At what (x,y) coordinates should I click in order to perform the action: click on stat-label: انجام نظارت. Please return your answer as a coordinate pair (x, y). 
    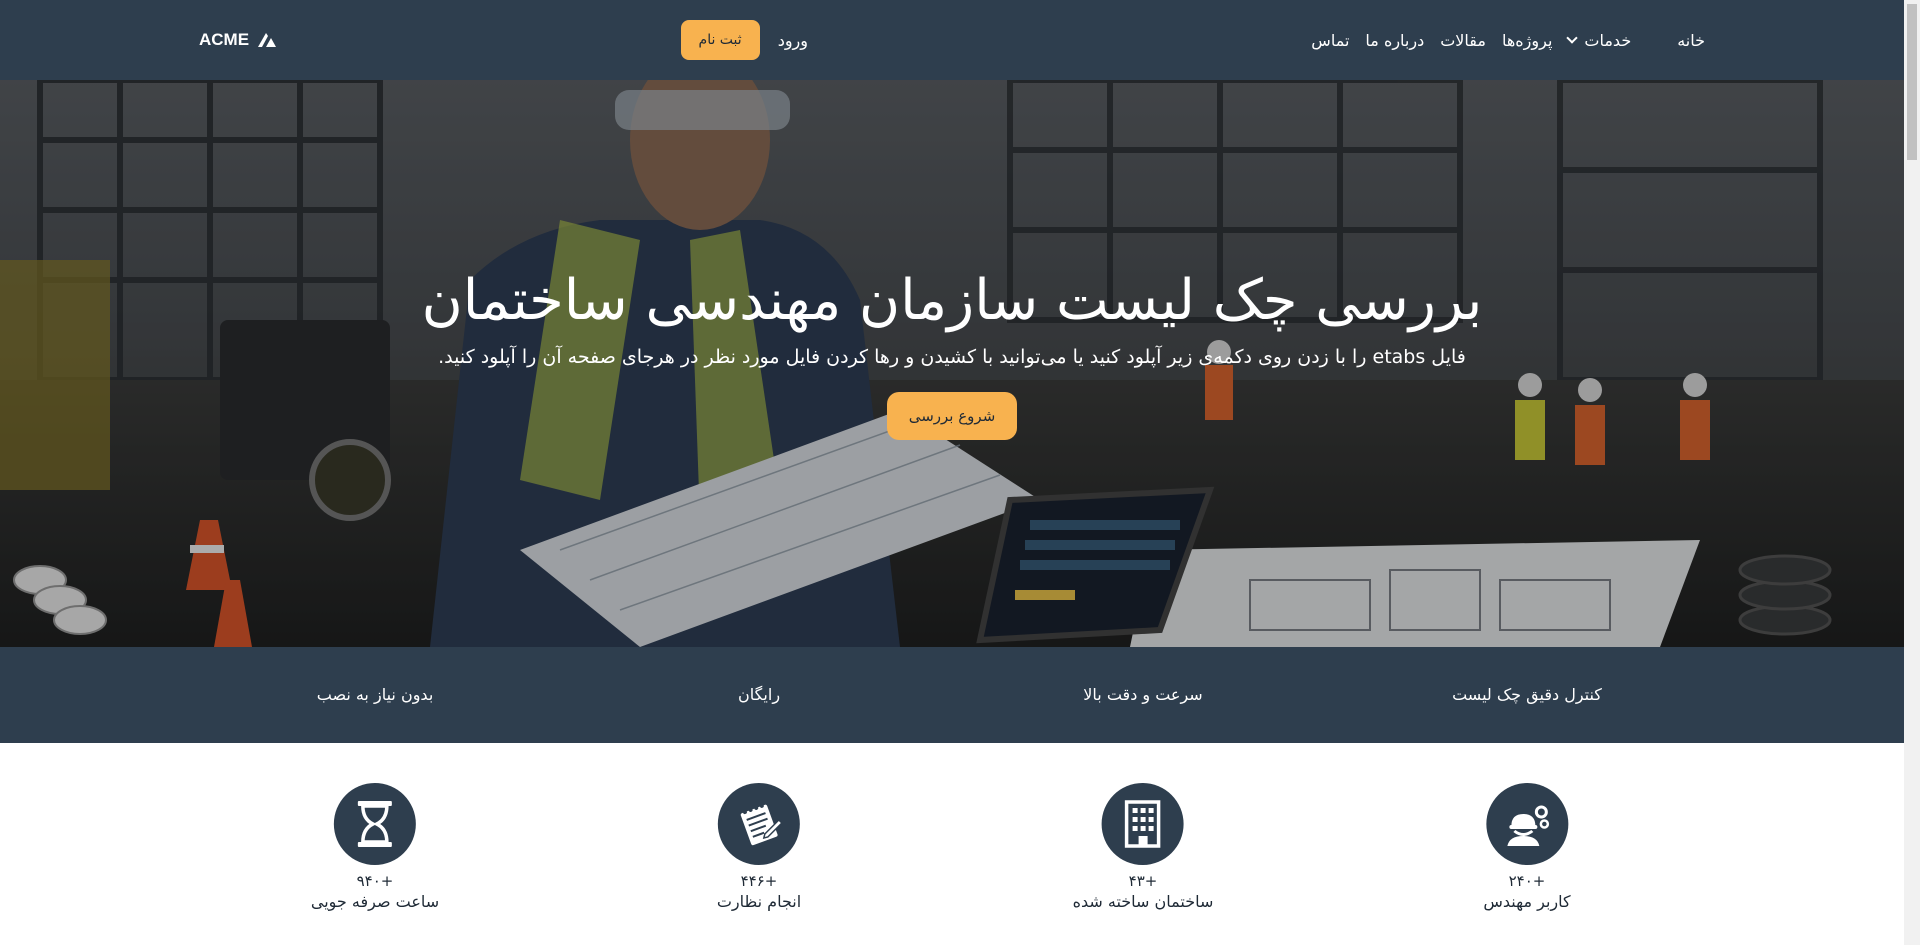
    Looking at the image, I should click on (759, 901).